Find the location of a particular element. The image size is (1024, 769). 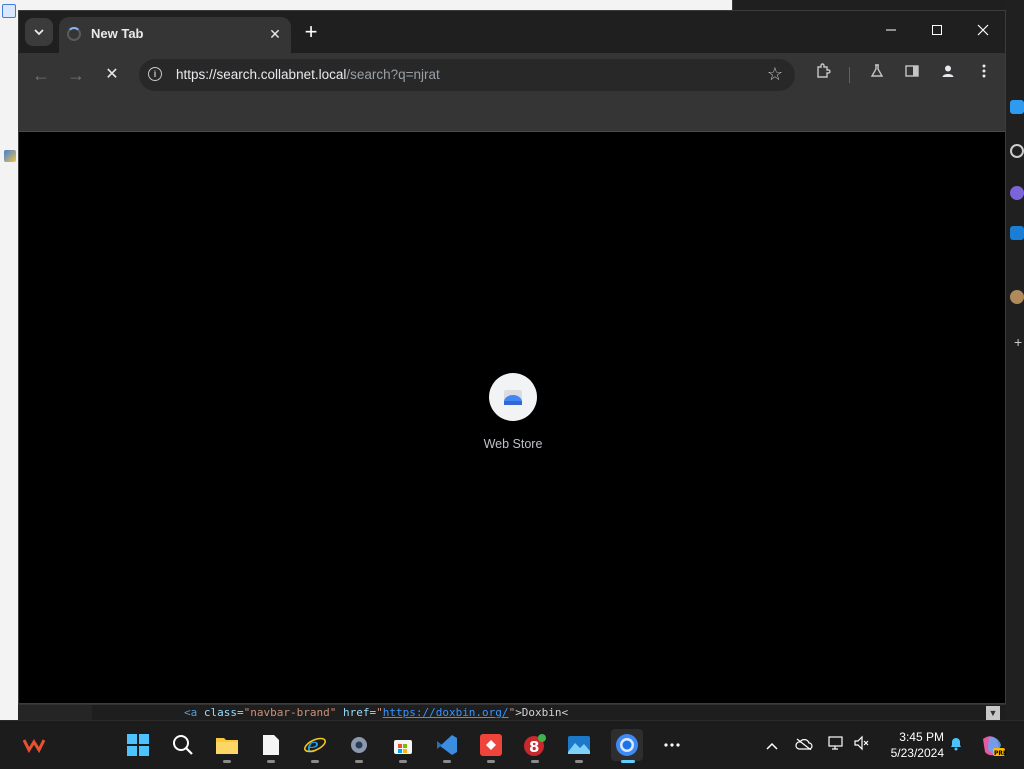

taskbar-notepad is located at coordinates (271, 746).